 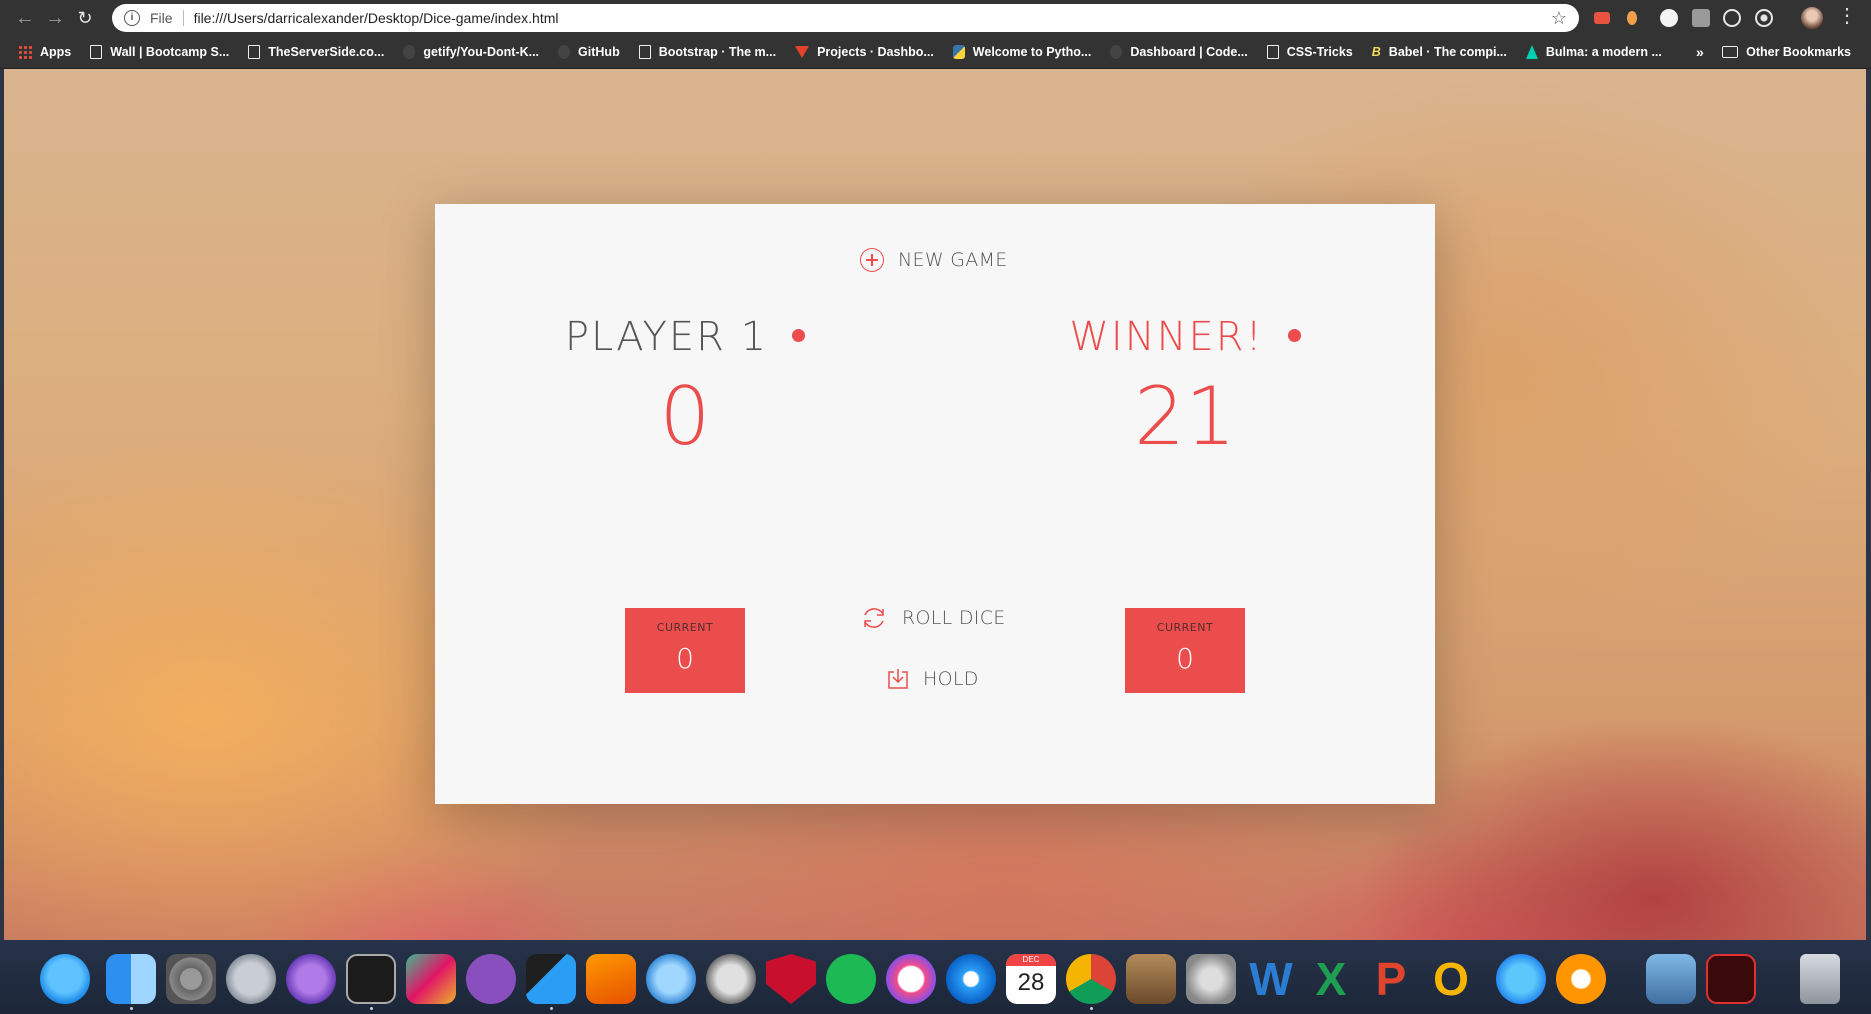 What do you see at coordinates (131, 979) in the screenshot?
I see `finder-icon` at bounding box center [131, 979].